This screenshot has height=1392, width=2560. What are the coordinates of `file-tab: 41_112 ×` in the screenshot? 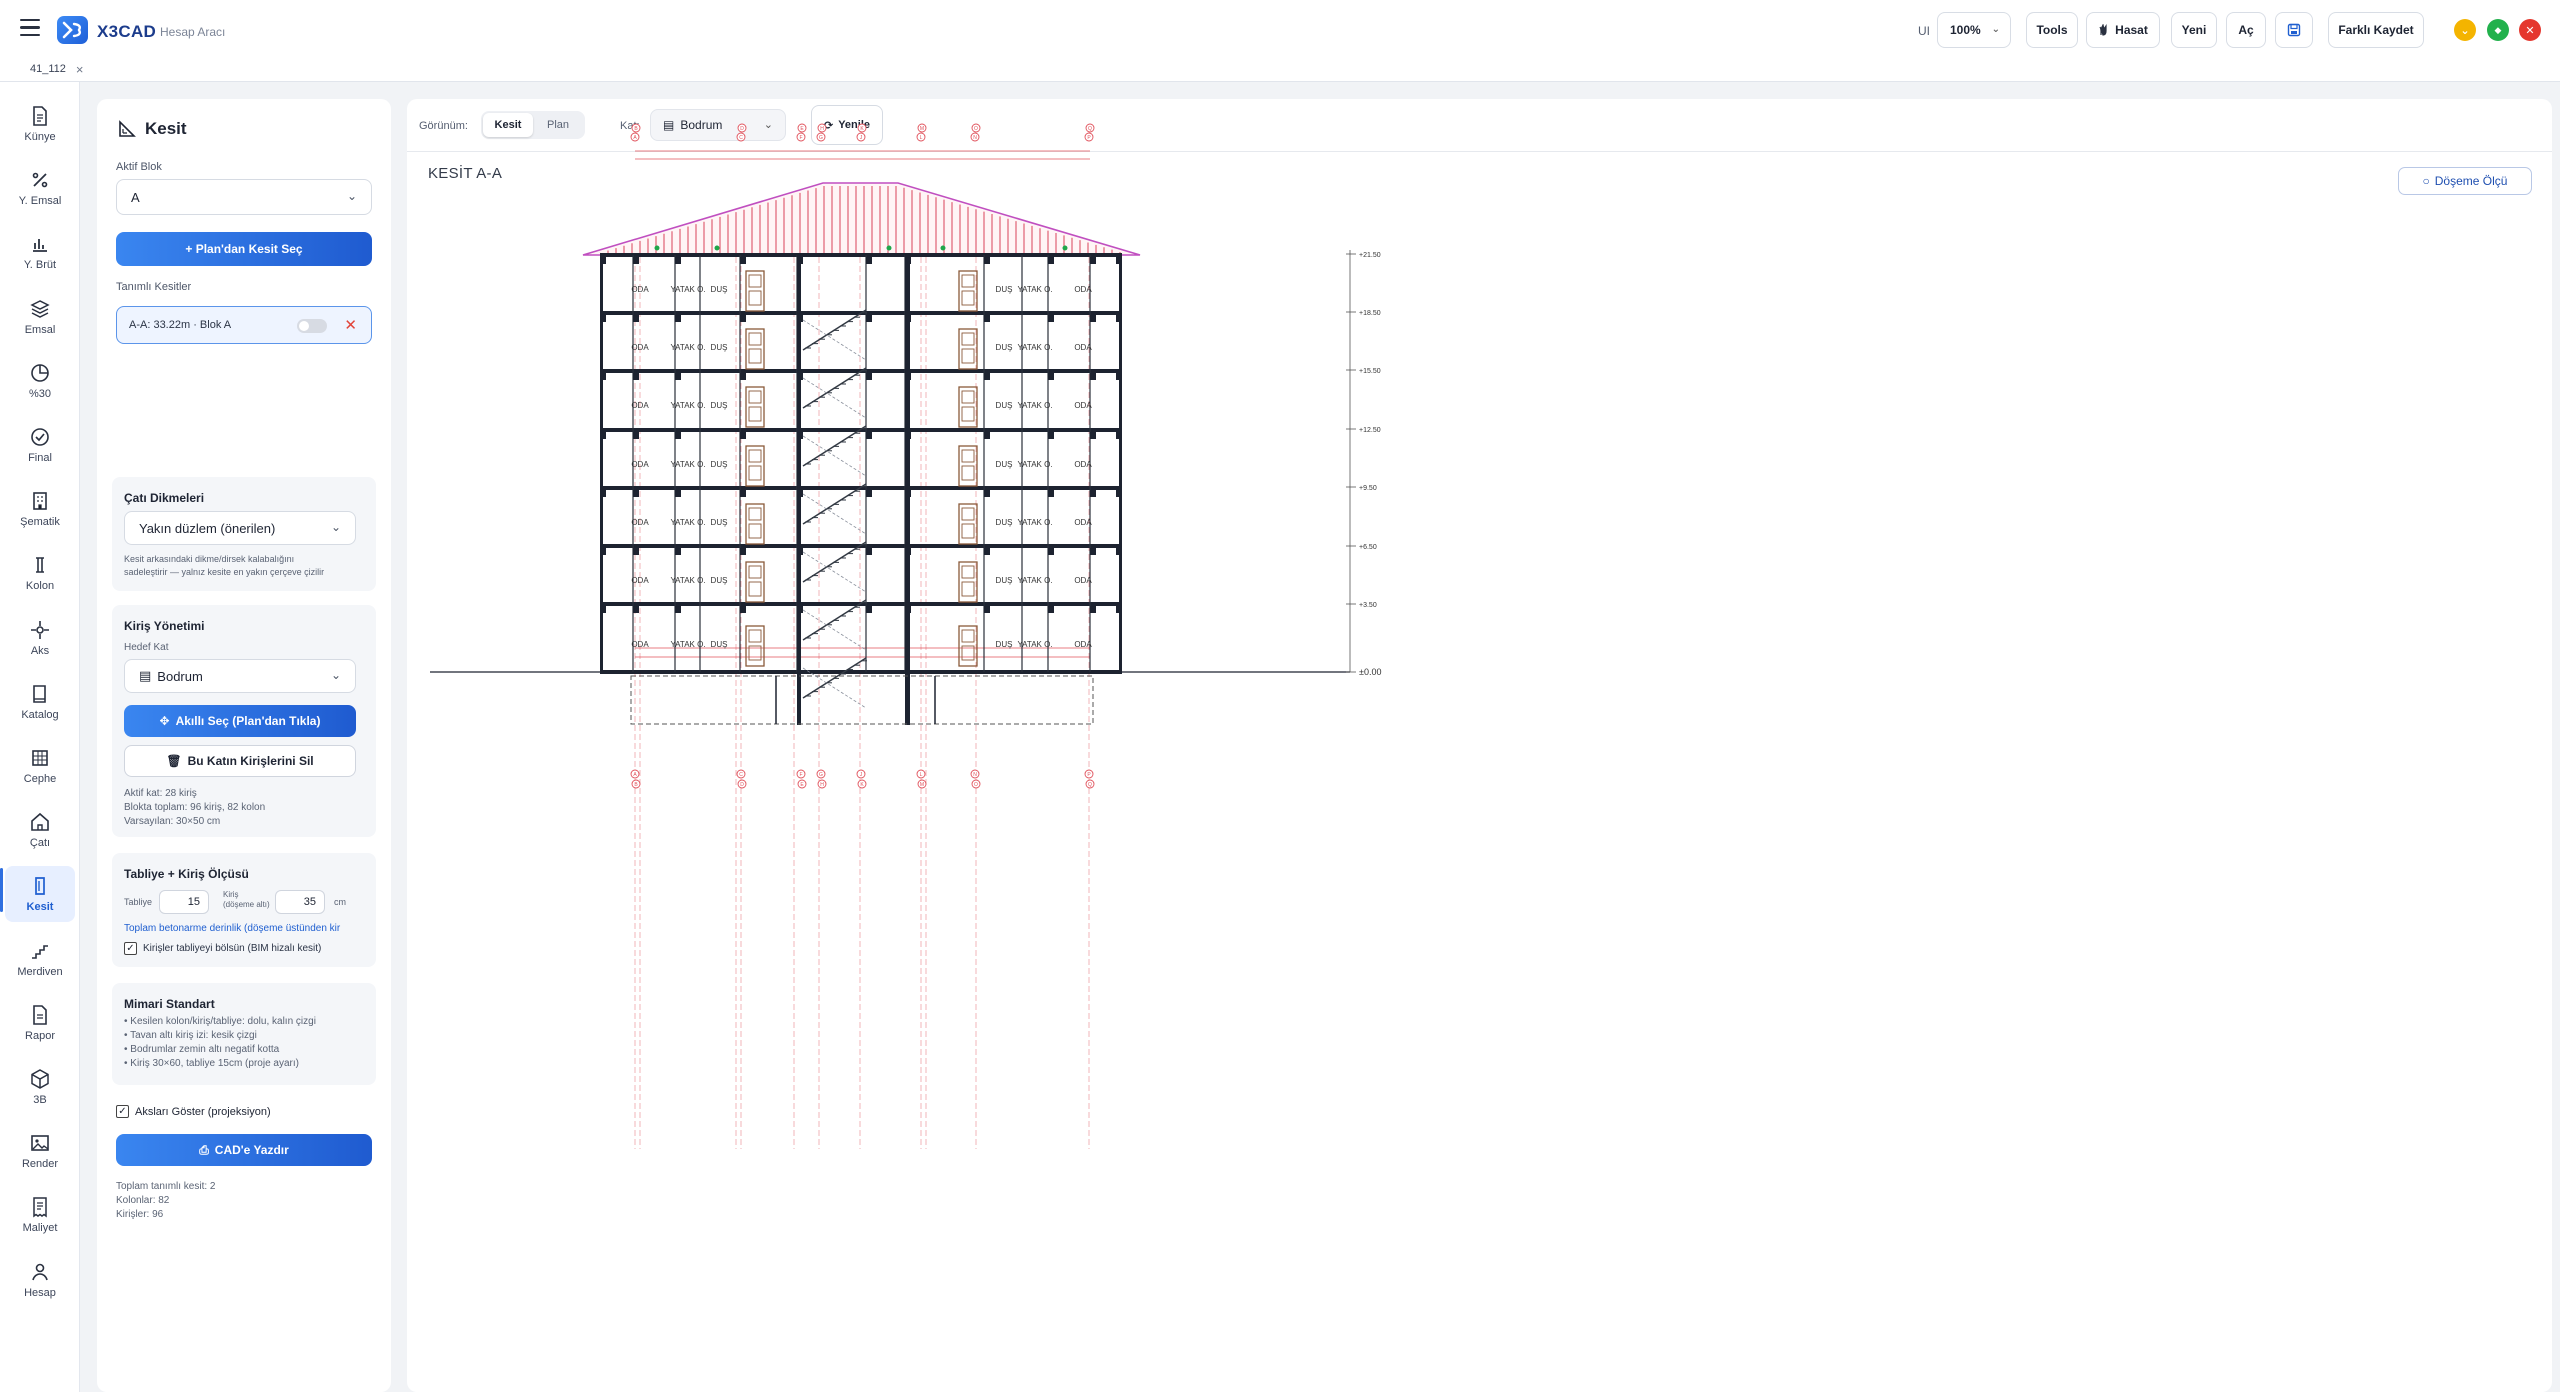 It's located at (56, 69).